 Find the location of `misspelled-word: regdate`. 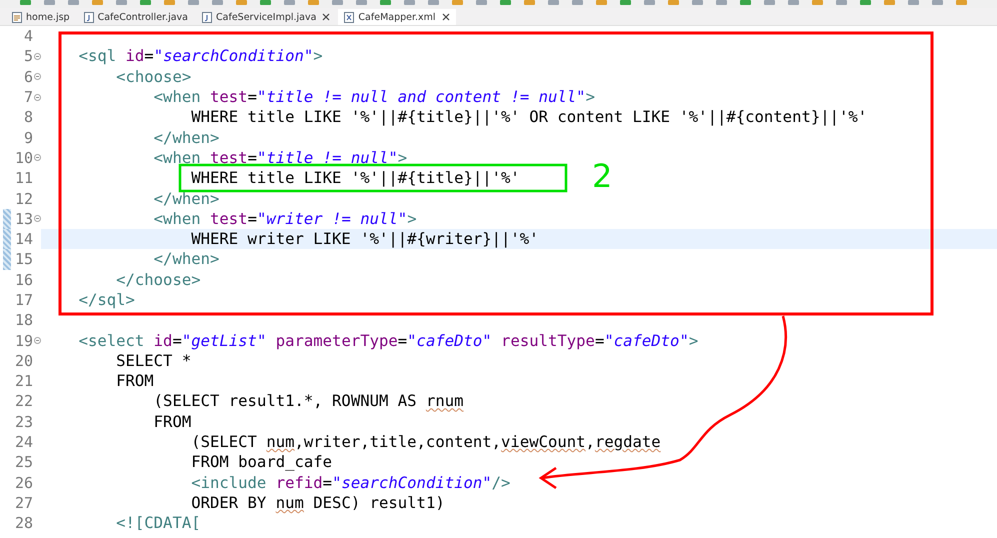

misspelled-word: regdate is located at coordinates (627, 442).